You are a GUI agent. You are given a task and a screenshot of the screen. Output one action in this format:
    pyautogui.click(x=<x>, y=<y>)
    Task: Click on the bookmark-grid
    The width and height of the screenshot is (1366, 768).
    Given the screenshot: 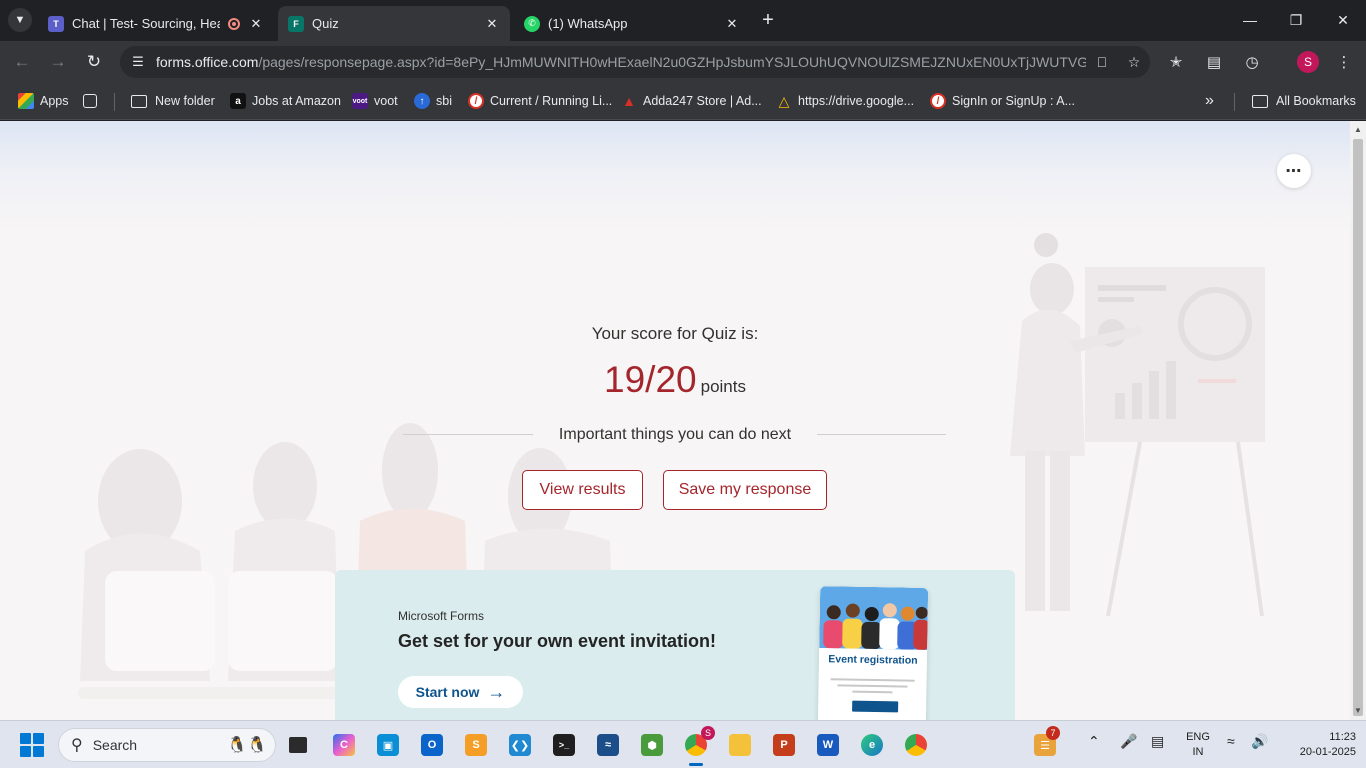 What is the action you would take?
    pyautogui.click(x=93, y=101)
    